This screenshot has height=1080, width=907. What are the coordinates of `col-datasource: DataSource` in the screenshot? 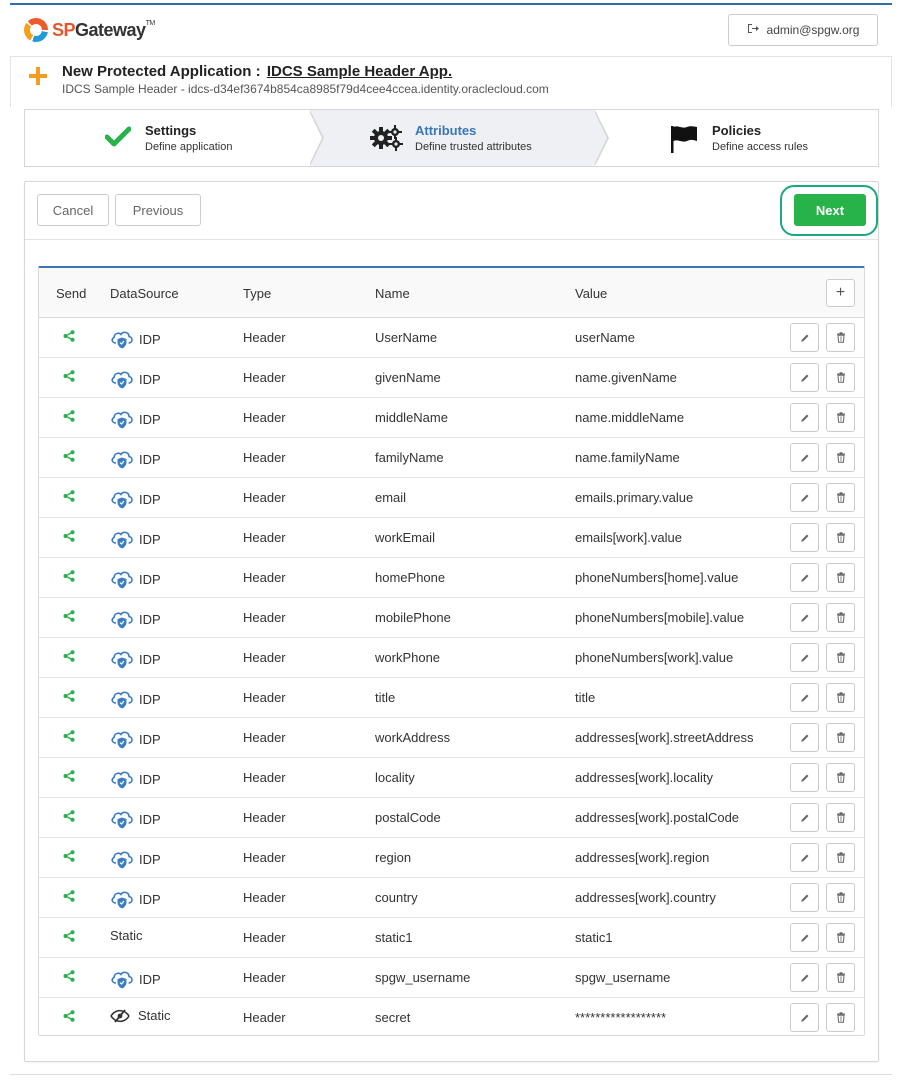 It's located at (144, 293).